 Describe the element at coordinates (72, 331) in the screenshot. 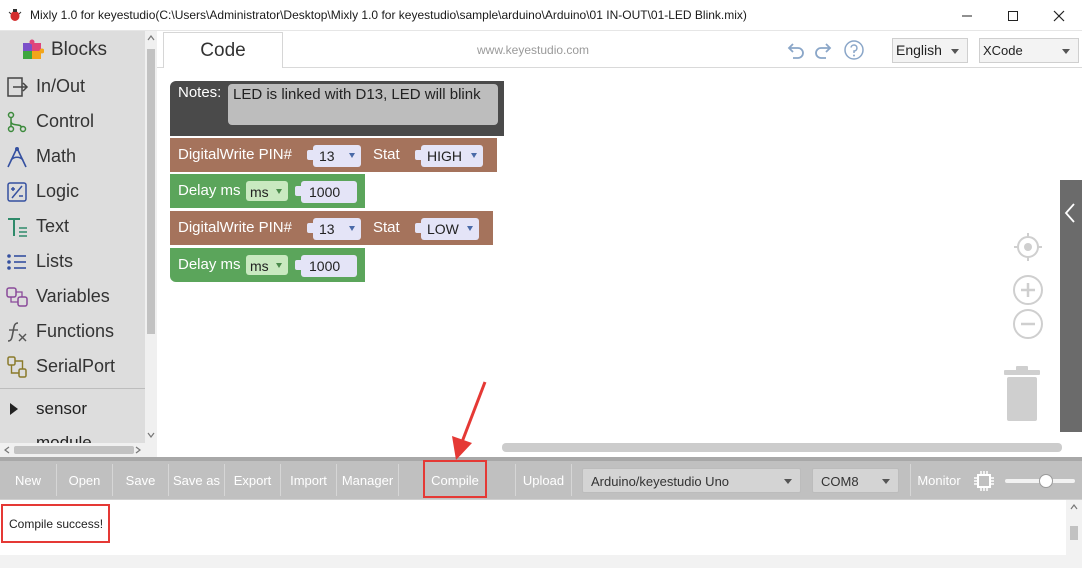

I see `category-functions: Functions` at that location.